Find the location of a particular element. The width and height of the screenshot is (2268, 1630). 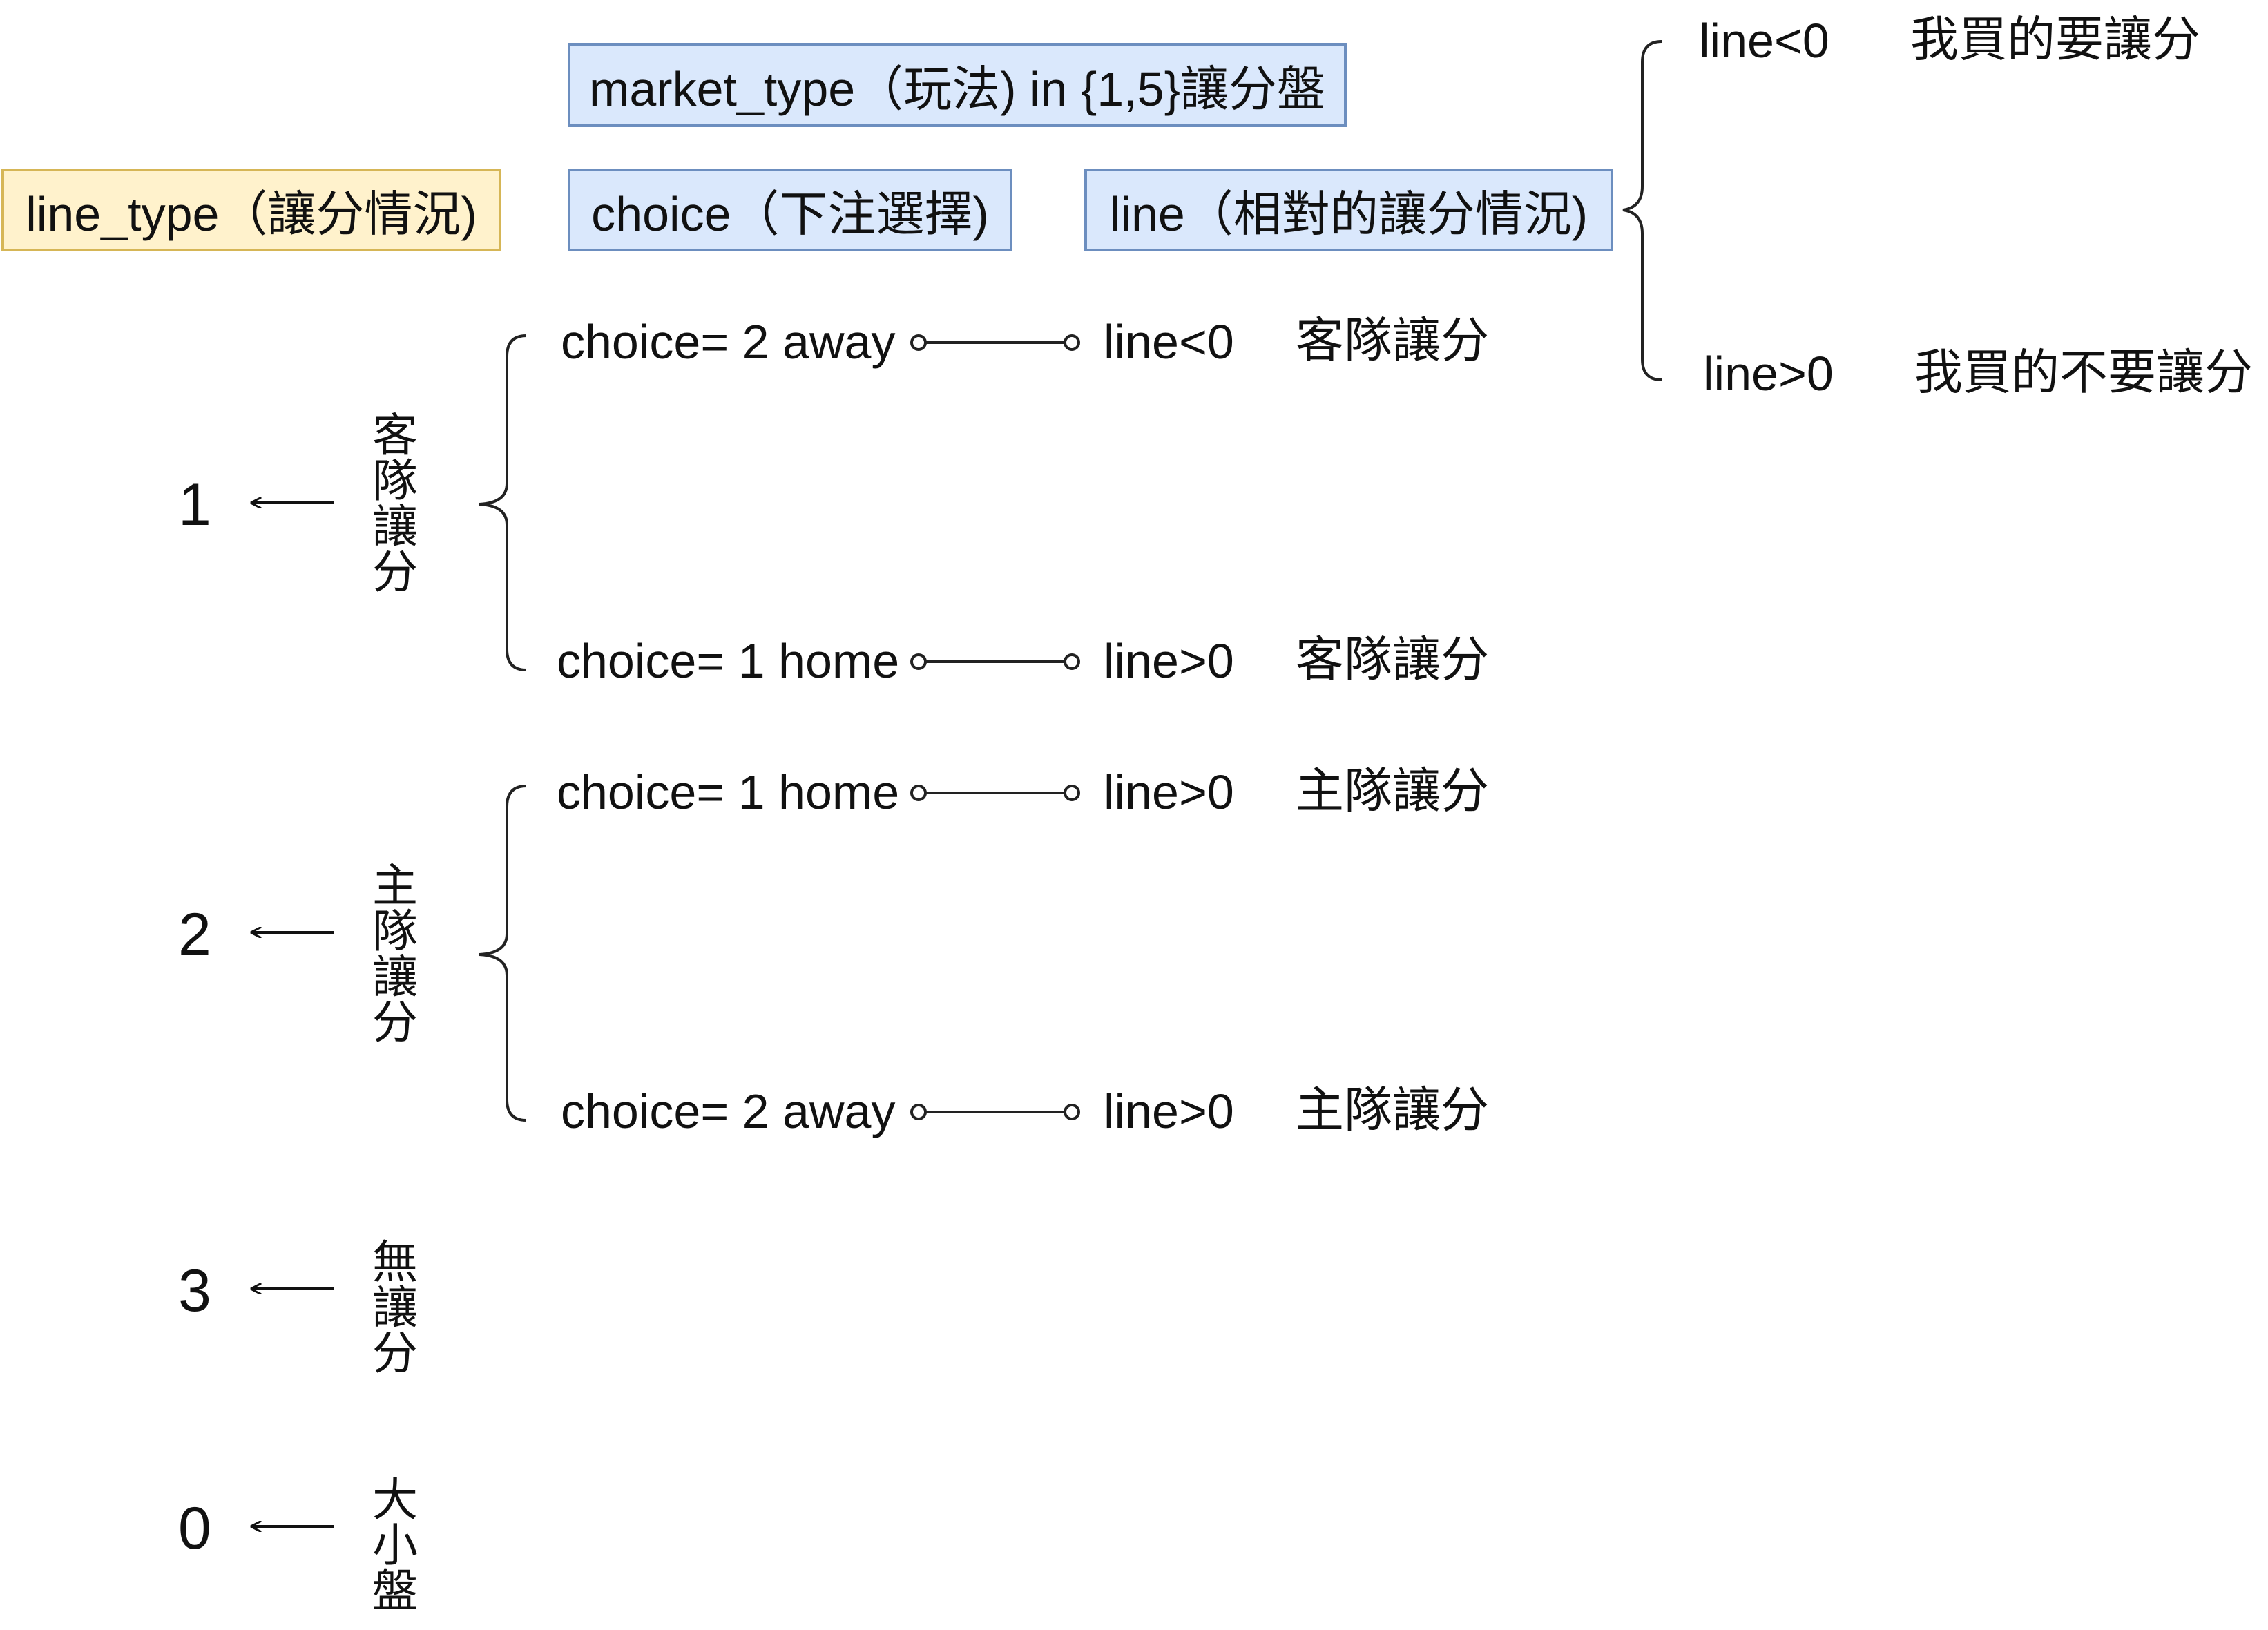

top-right-line-2: line>0 is located at coordinates (1768, 374).